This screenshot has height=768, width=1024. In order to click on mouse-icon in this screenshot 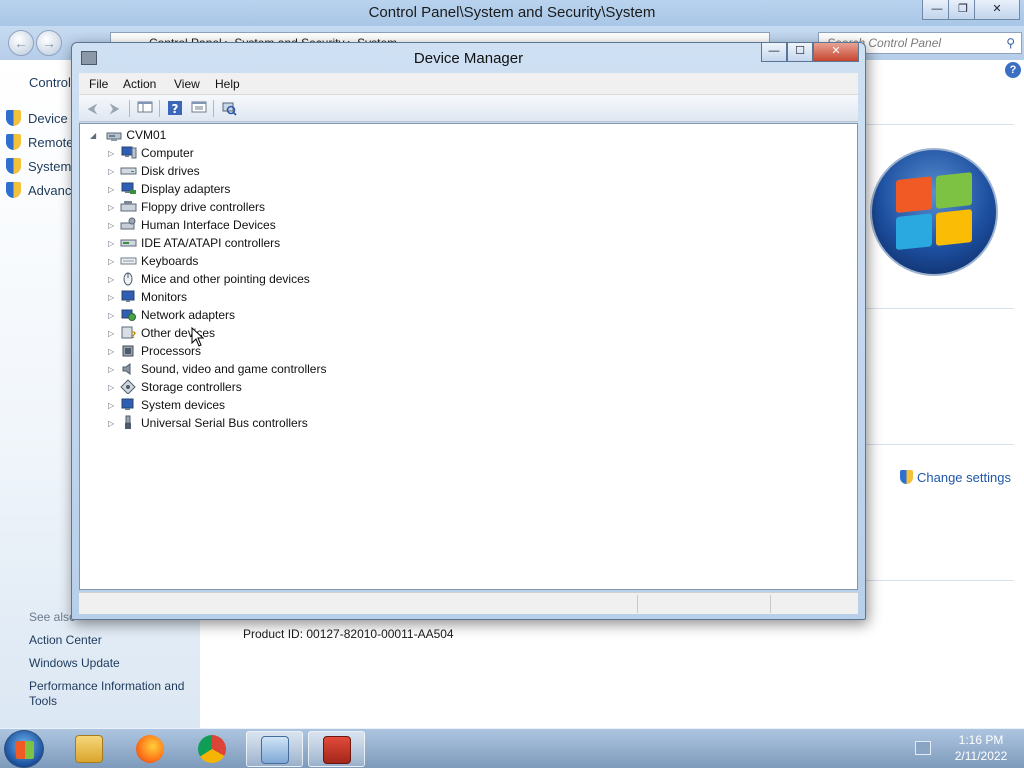, I will do `click(128, 278)`.